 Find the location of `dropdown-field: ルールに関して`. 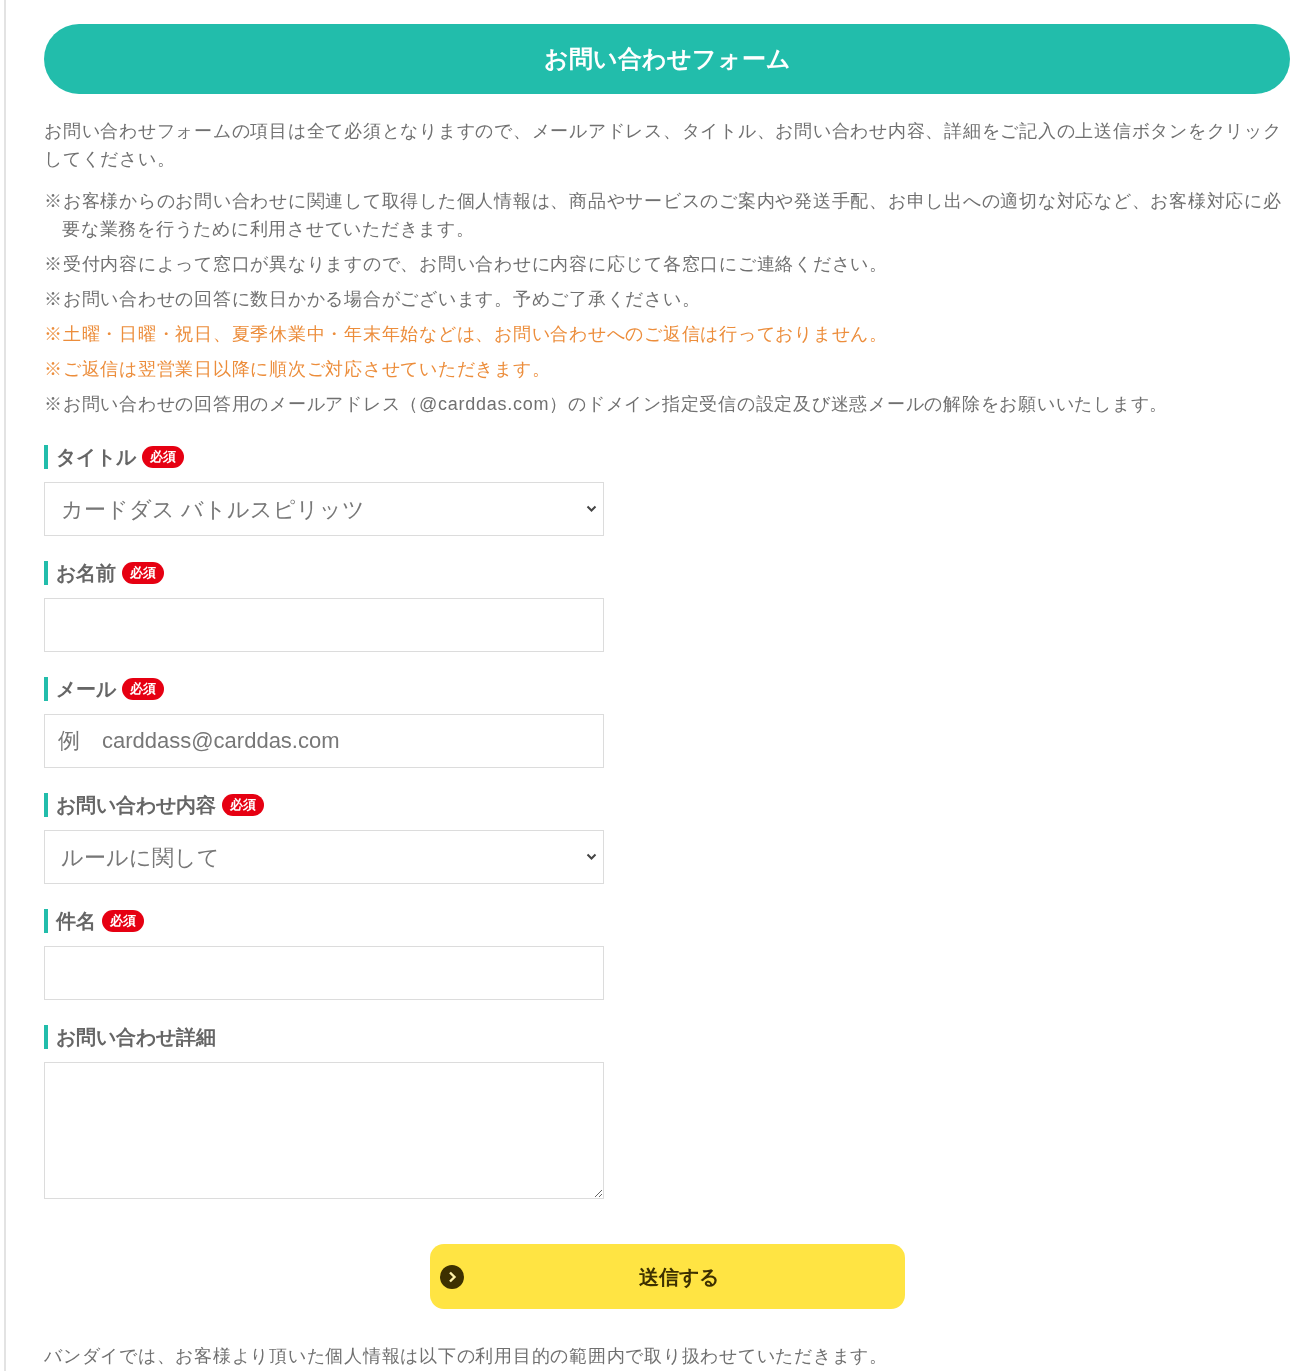

dropdown-field: ルールに関して is located at coordinates (324, 857).